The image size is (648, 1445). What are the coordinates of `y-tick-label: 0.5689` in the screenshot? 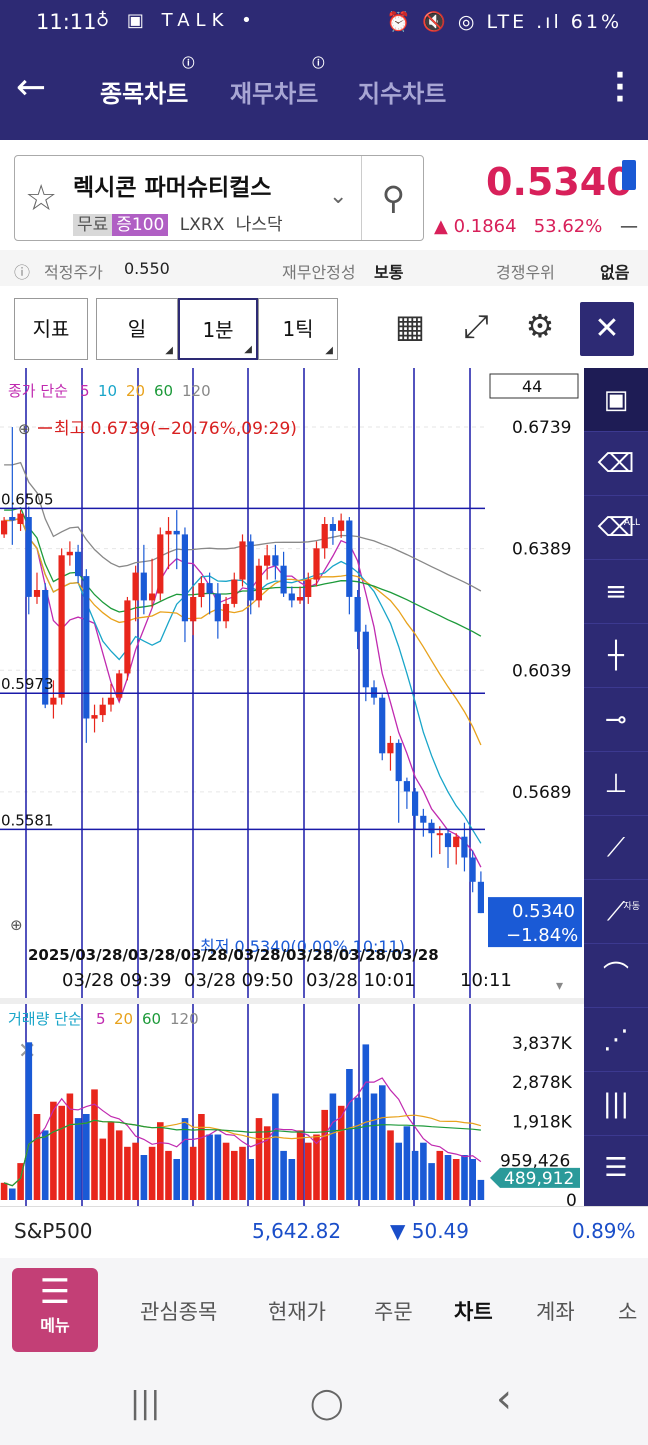 It's located at (541, 793).